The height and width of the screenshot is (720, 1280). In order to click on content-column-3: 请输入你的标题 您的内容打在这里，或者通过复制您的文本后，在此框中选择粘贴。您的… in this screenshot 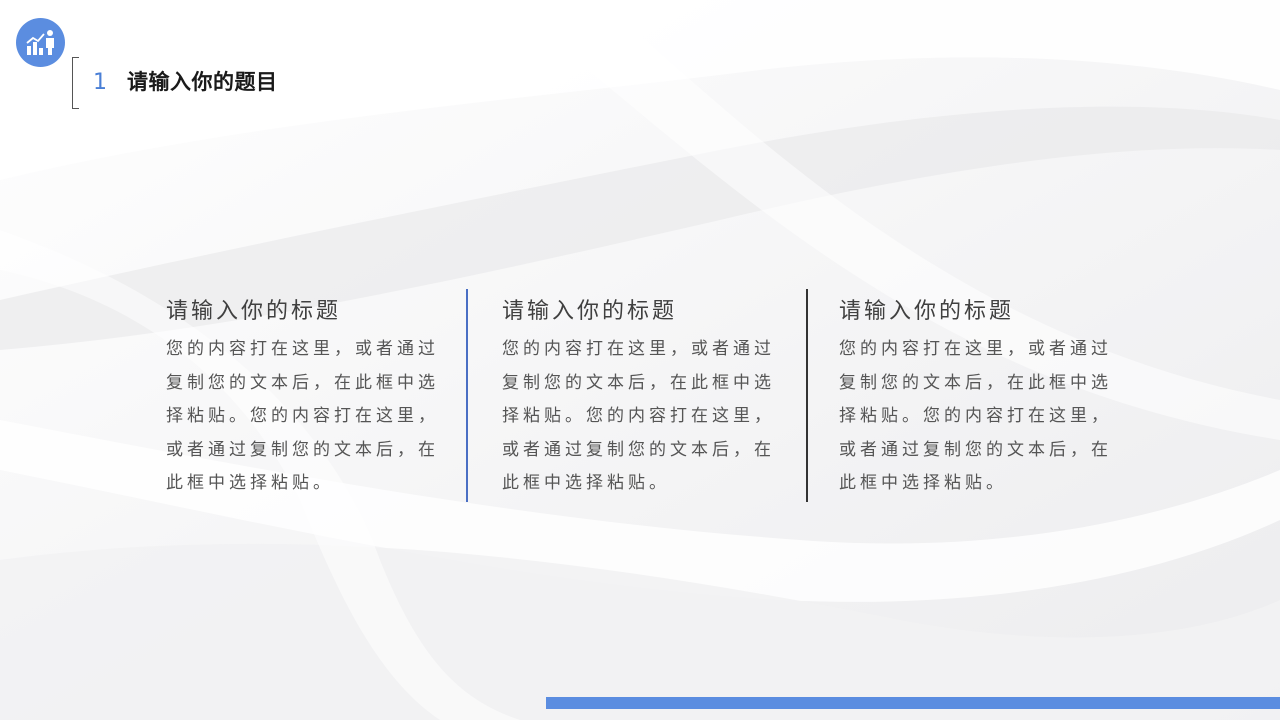, I will do `click(979, 398)`.